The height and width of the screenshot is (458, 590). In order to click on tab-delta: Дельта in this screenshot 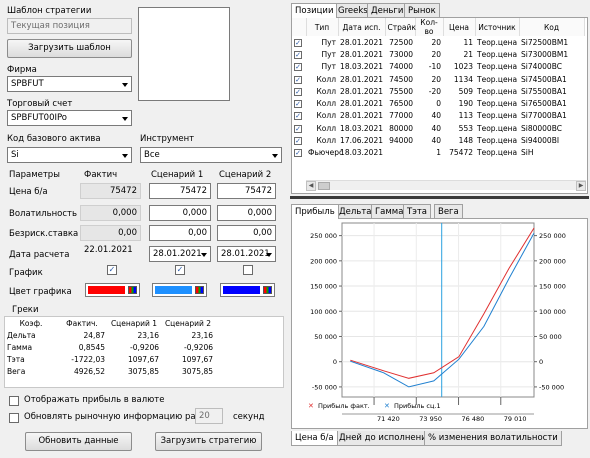, I will do `click(355, 211)`.